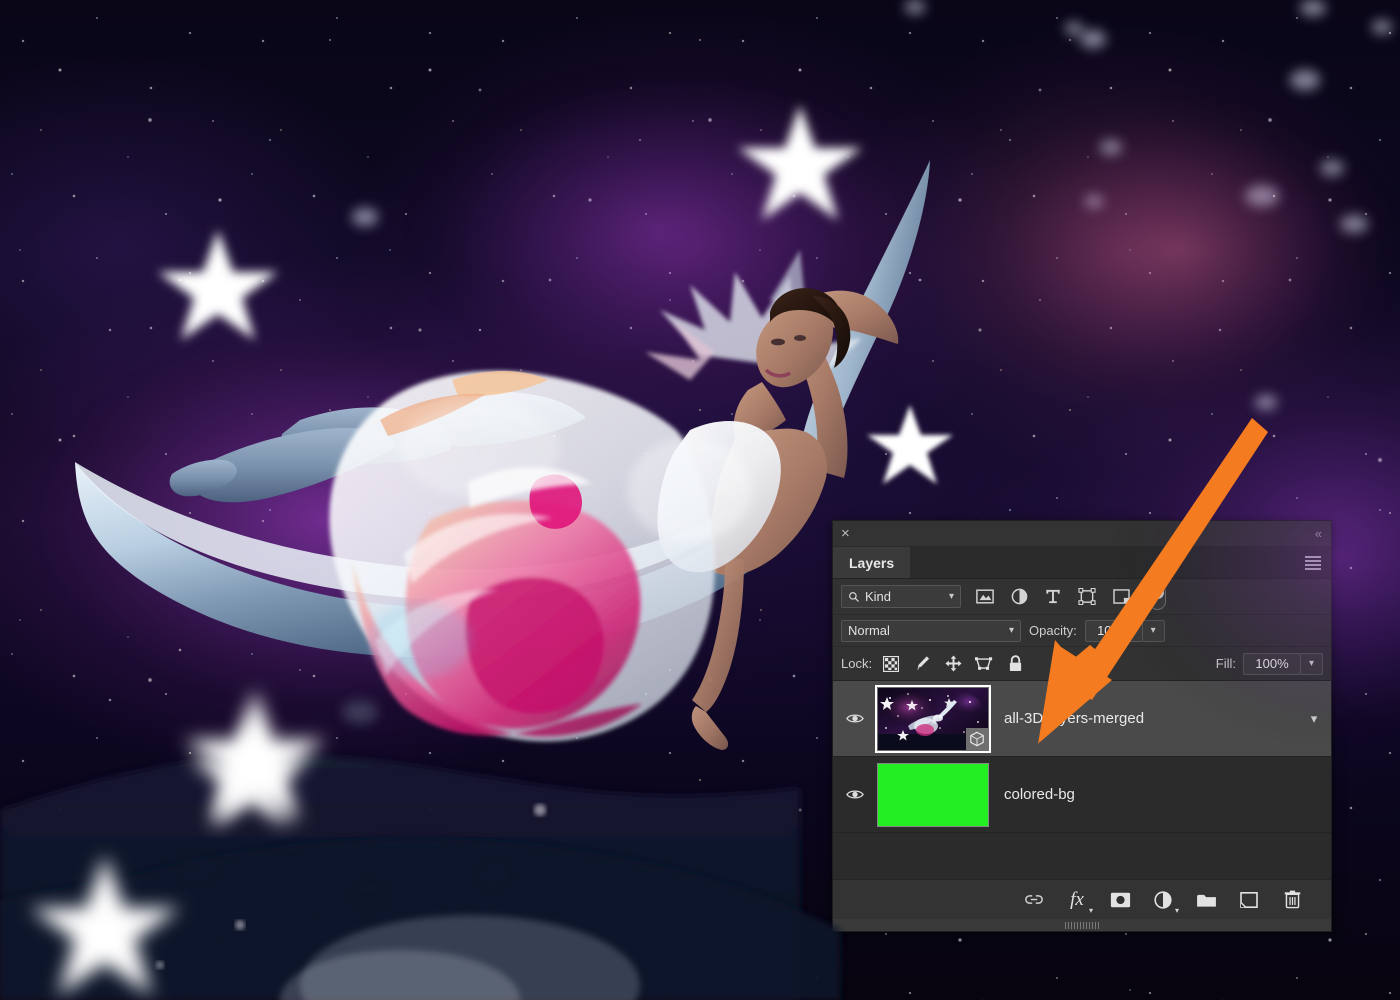 Image resolution: width=1400 pixels, height=1000 pixels. What do you see at coordinates (1079, 902) in the screenshot?
I see `add-layer-style-button: fx ▾` at bounding box center [1079, 902].